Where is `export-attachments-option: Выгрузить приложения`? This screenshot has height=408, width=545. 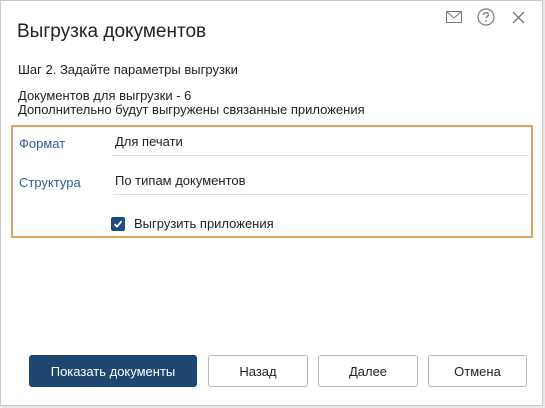 export-attachments-option: Выгрузить приложения is located at coordinates (192, 223).